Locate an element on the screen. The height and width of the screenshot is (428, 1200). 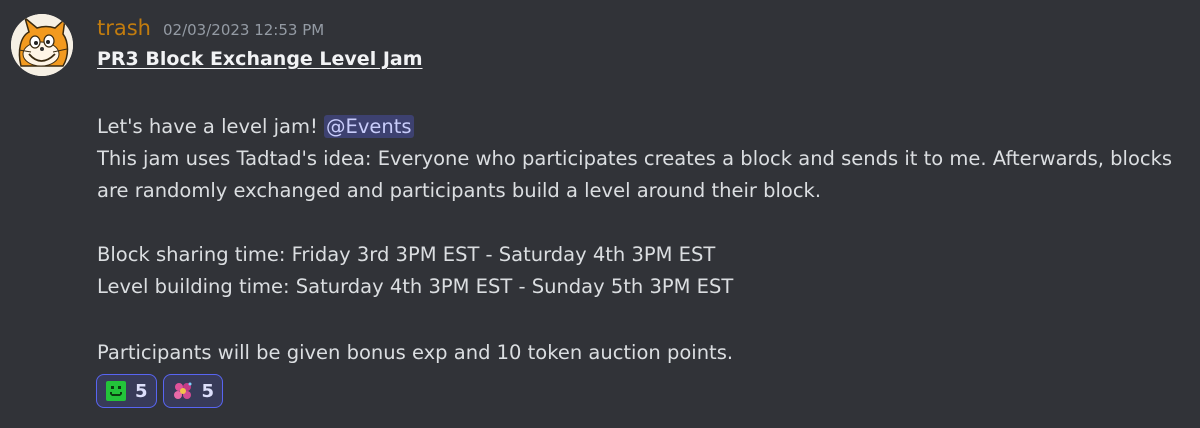
user-avatar is located at coordinates (42, 45).